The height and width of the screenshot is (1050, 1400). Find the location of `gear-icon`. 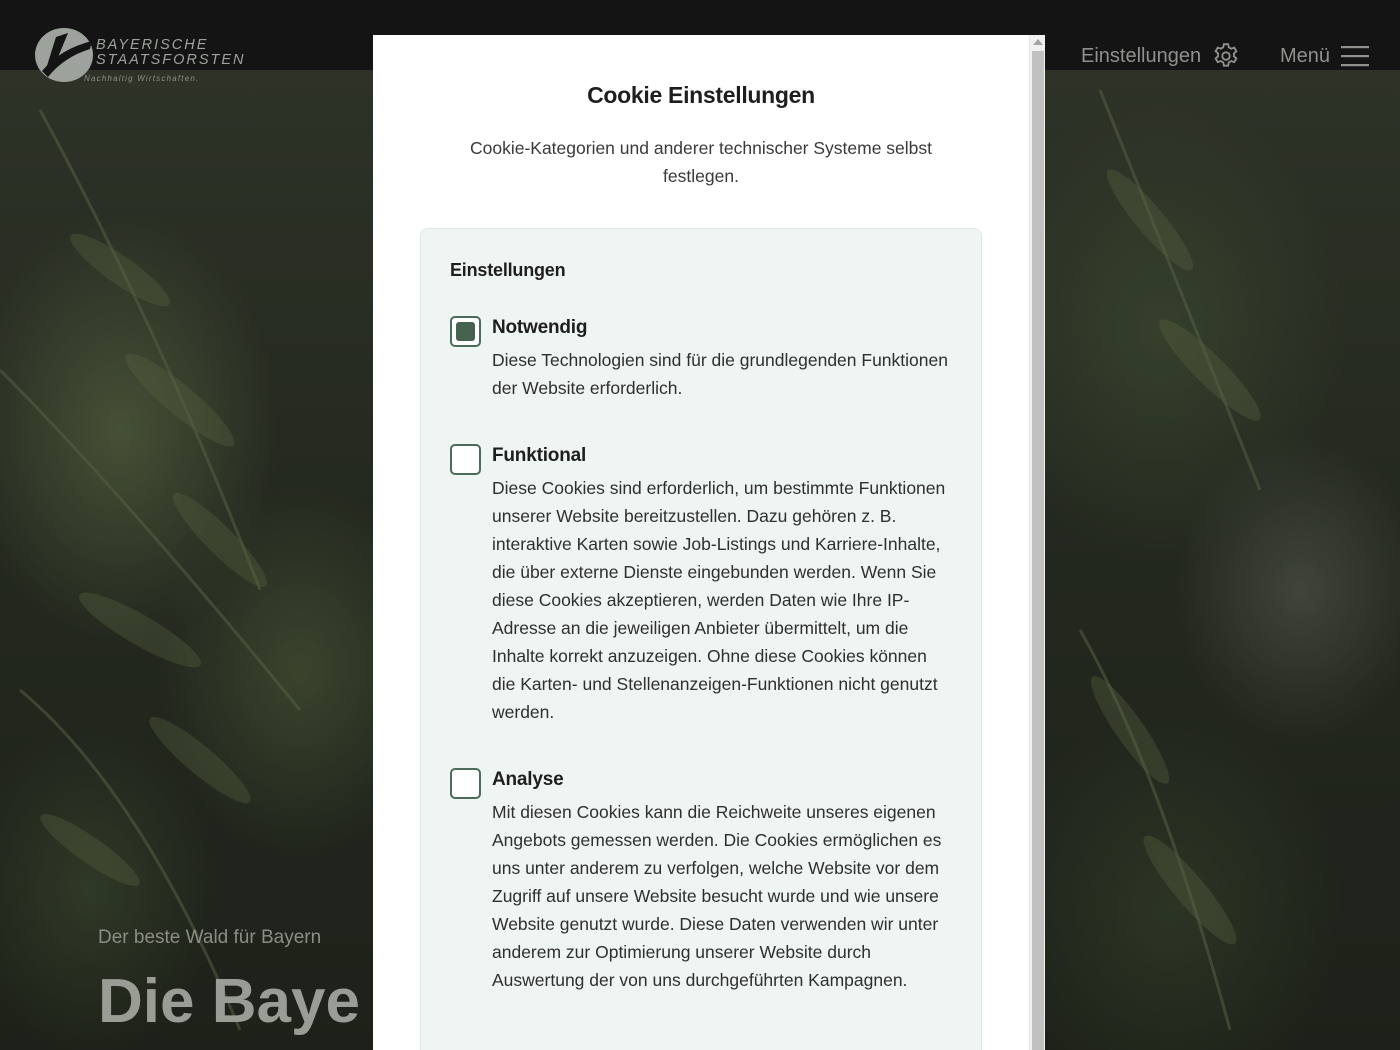

gear-icon is located at coordinates (1226, 55).